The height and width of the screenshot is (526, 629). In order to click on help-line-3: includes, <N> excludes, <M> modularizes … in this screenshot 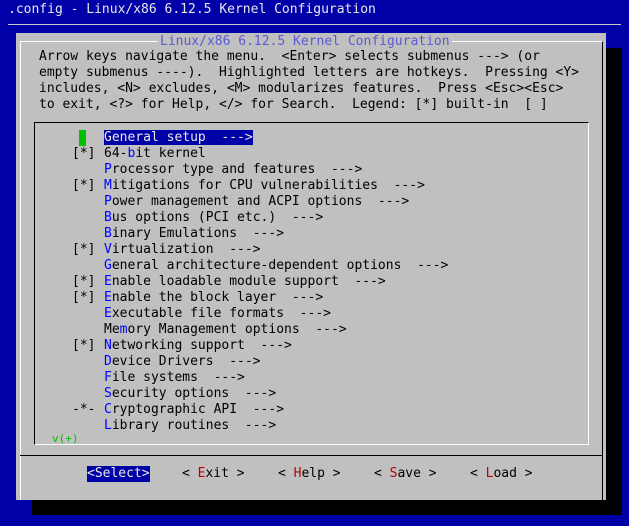, I will do `click(301, 88)`.